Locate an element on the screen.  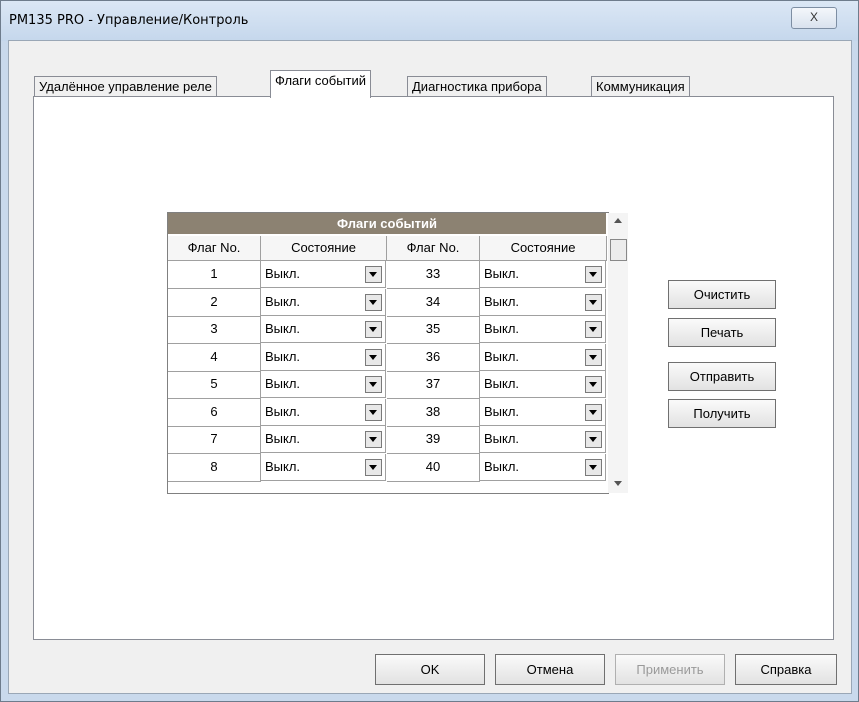
flag-number-cell: 38 is located at coordinates (433, 412).